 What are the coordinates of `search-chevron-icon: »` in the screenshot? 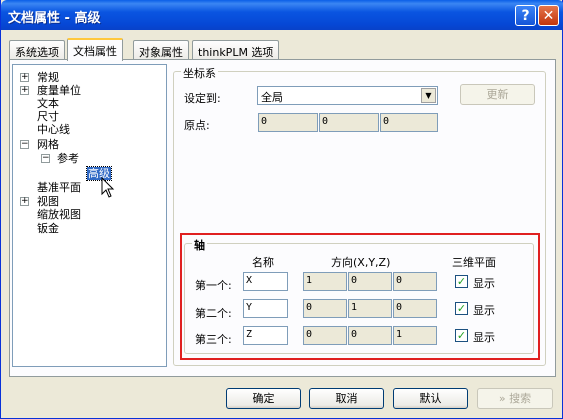 It's located at (502, 398).